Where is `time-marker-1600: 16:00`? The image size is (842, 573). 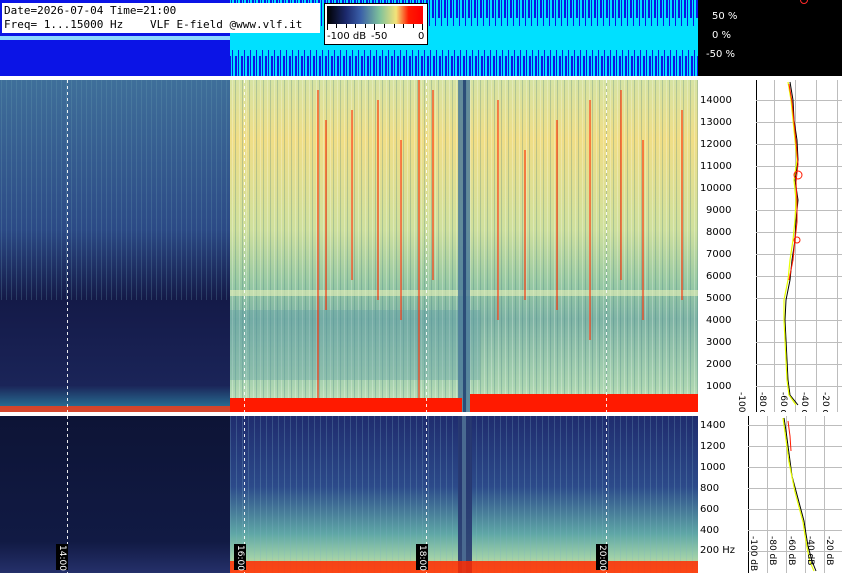 time-marker-1600: 16:00 is located at coordinates (240, 558).